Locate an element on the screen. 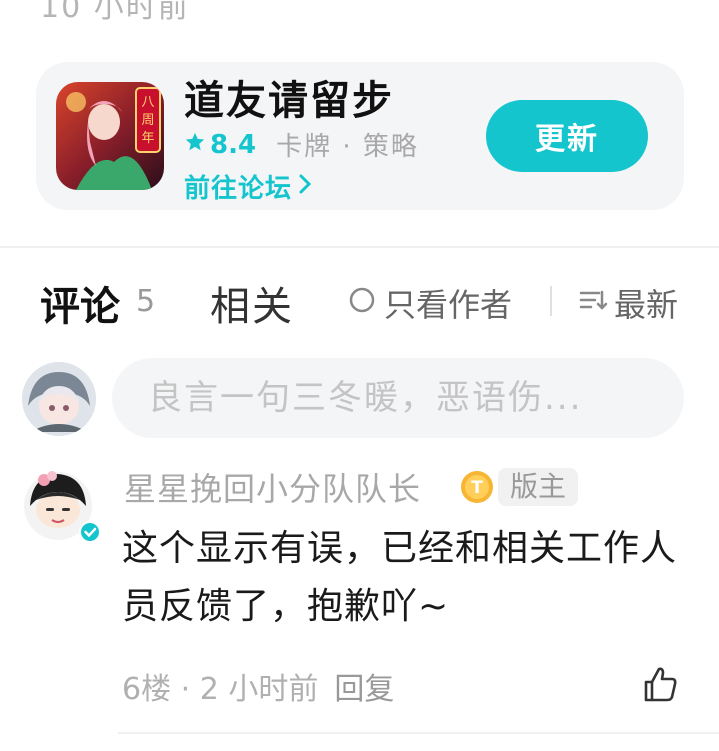 This screenshot has height=751, width=719. sort-dropdown: 最新 is located at coordinates (628, 303).